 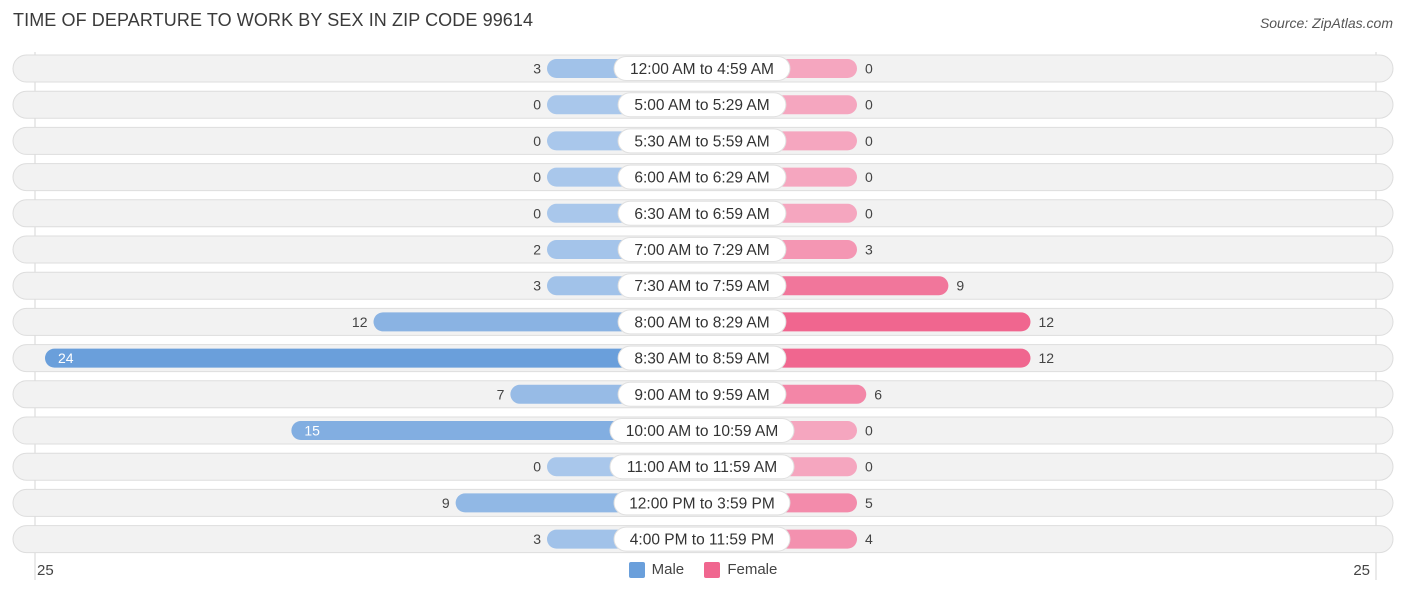 What do you see at coordinates (701, 141) in the screenshot?
I see `category-label: 5:30 AM to 5:59 AM` at bounding box center [701, 141].